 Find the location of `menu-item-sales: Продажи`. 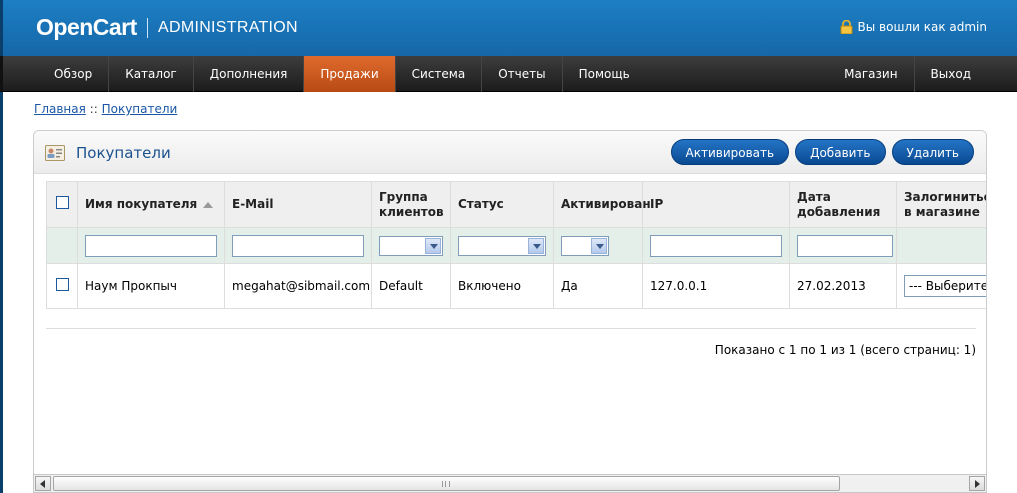

menu-item-sales: Продажи is located at coordinates (350, 74).